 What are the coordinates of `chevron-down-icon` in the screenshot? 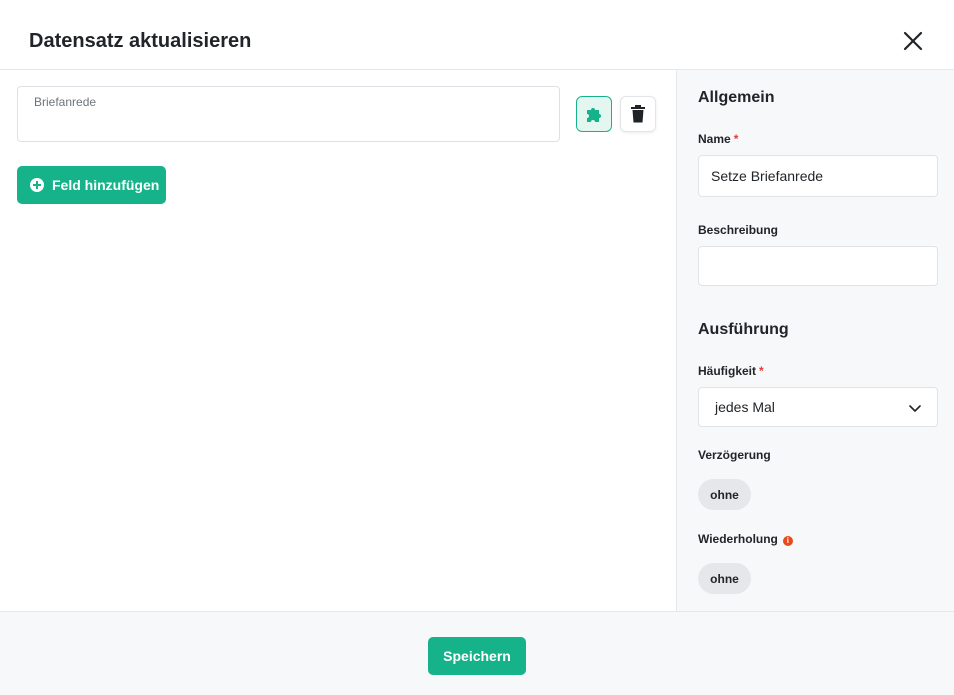 It's located at (915, 408).